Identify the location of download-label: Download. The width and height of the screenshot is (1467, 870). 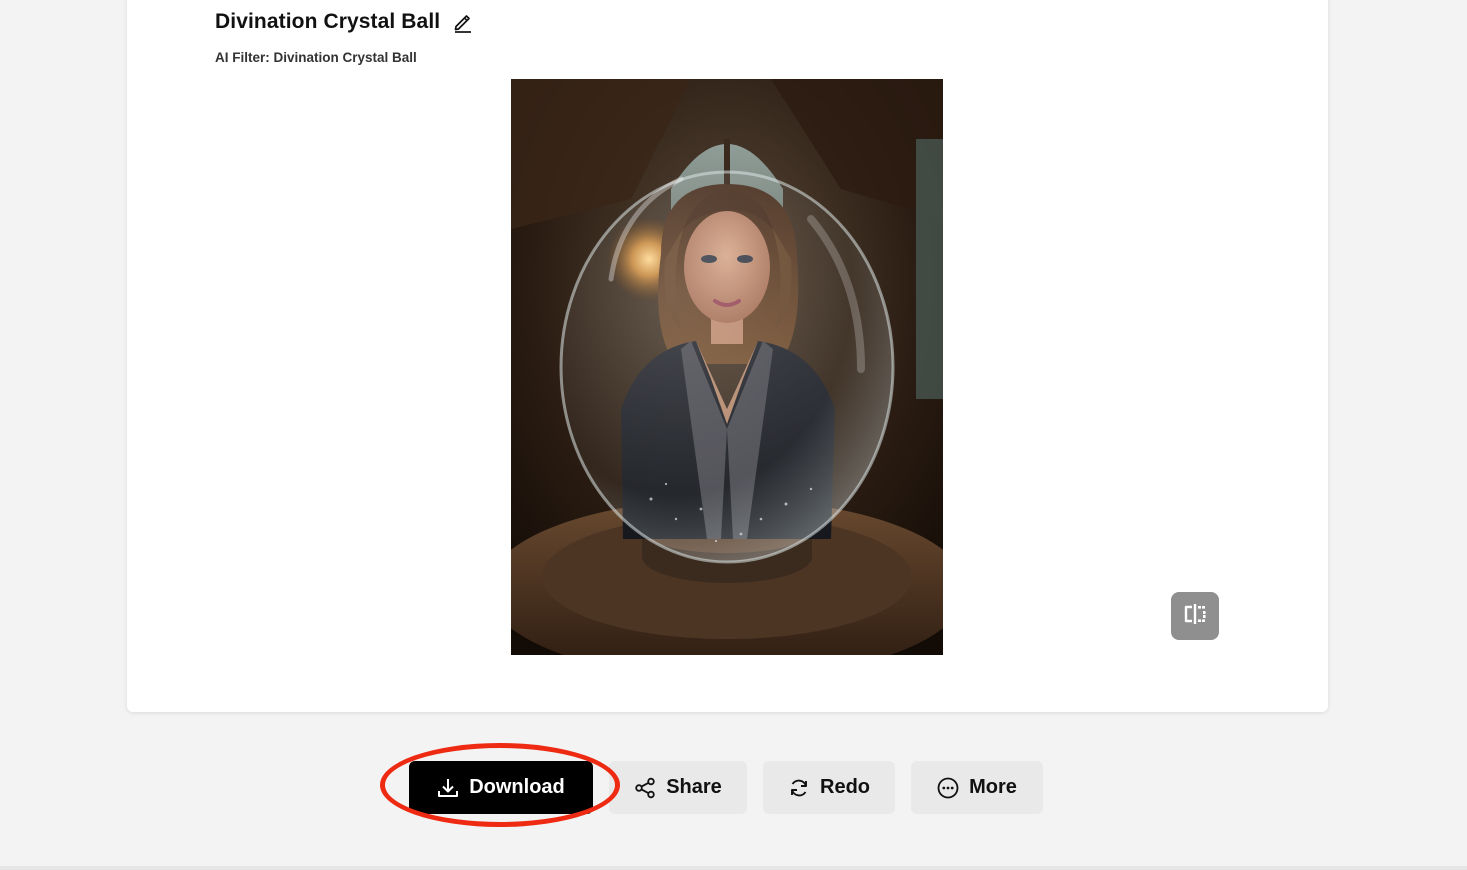
(517, 787).